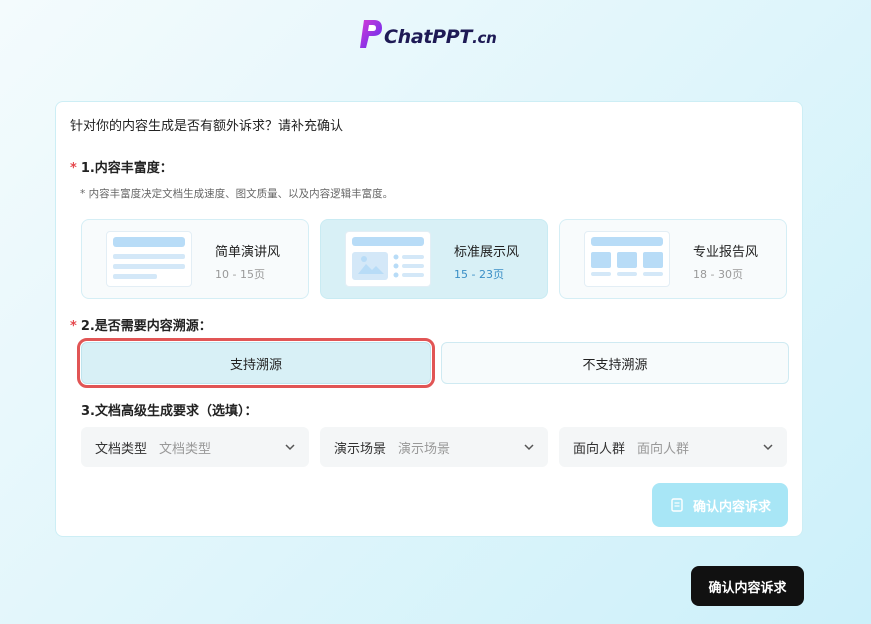  I want to click on audience-select: 面向人群 面向人群, so click(673, 447).